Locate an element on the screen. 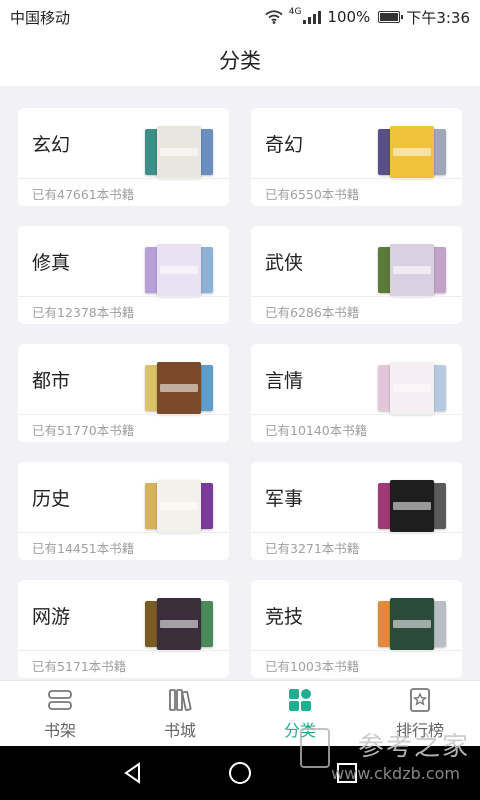 The width and height of the screenshot is (480, 800). category-name: 奇幻 is located at coordinates (284, 145).